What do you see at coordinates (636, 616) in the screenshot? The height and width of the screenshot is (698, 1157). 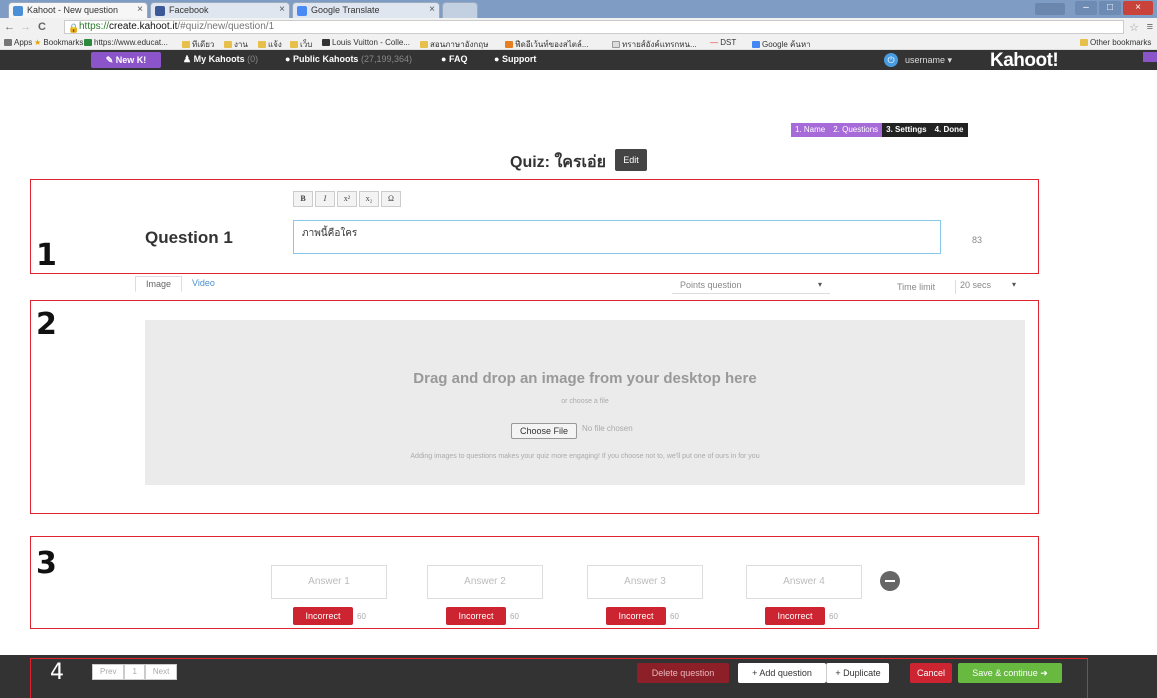 I see `answer-3-incorrect-toggle: Incorrect` at bounding box center [636, 616].